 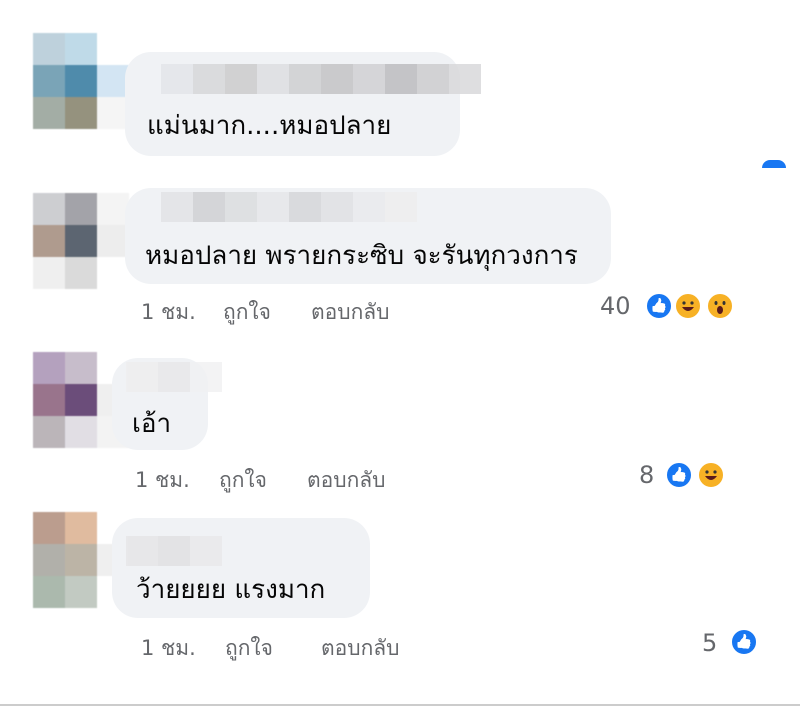 What do you see at coordinates (400, 705) in the screenshot?
I see `divider` at bounding box center [400, 705].